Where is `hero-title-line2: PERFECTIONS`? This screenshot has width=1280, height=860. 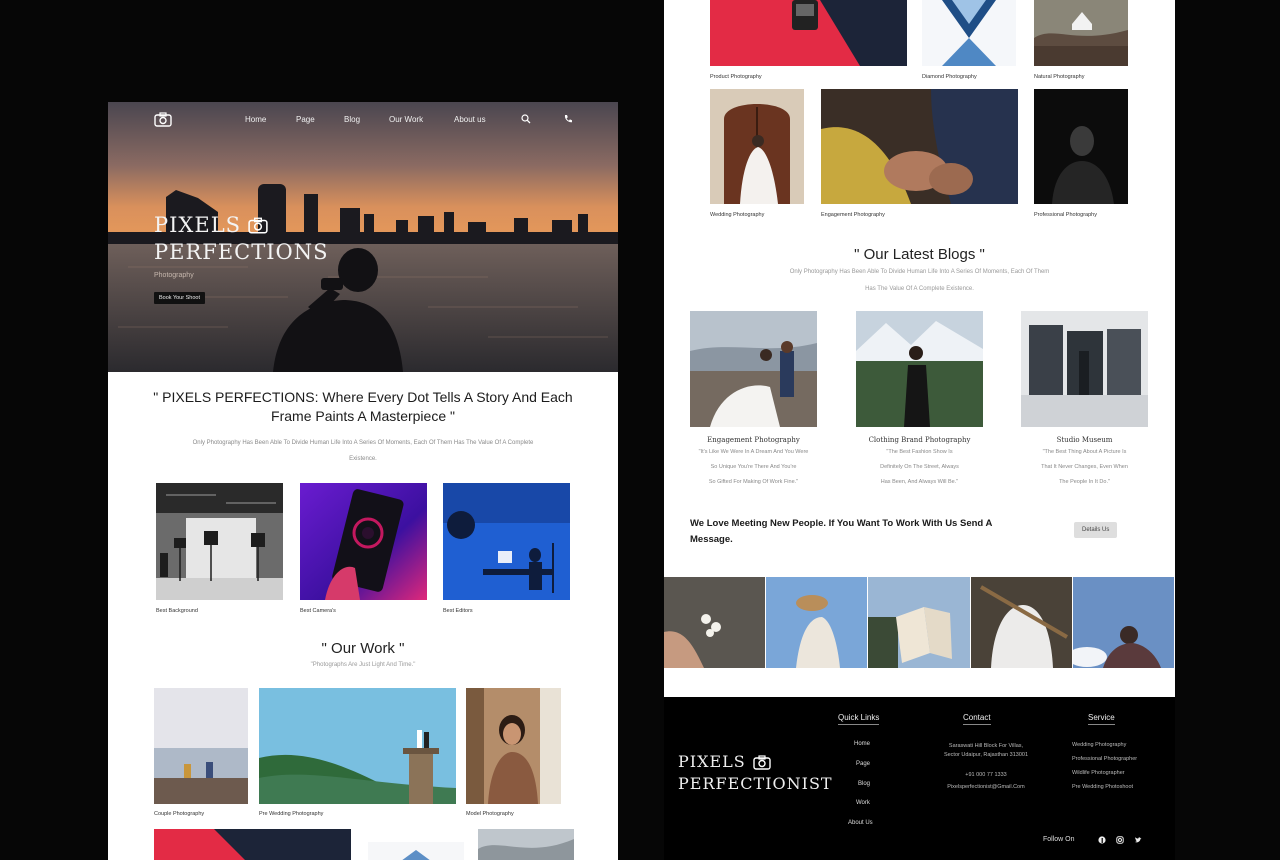 hero-title-line2: PERFECTIONS is located at coordinates (241, 252).